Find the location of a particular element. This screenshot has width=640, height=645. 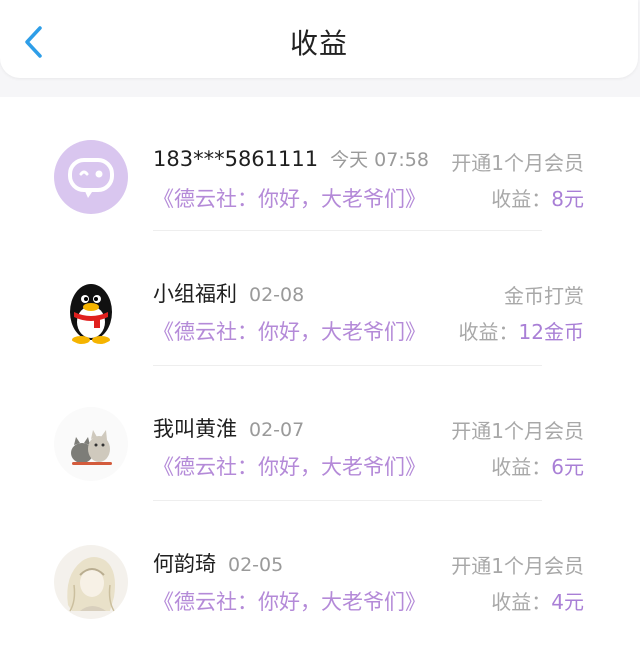

user-name: 何韵琦 02-05 is located at coordinates (218, 564).